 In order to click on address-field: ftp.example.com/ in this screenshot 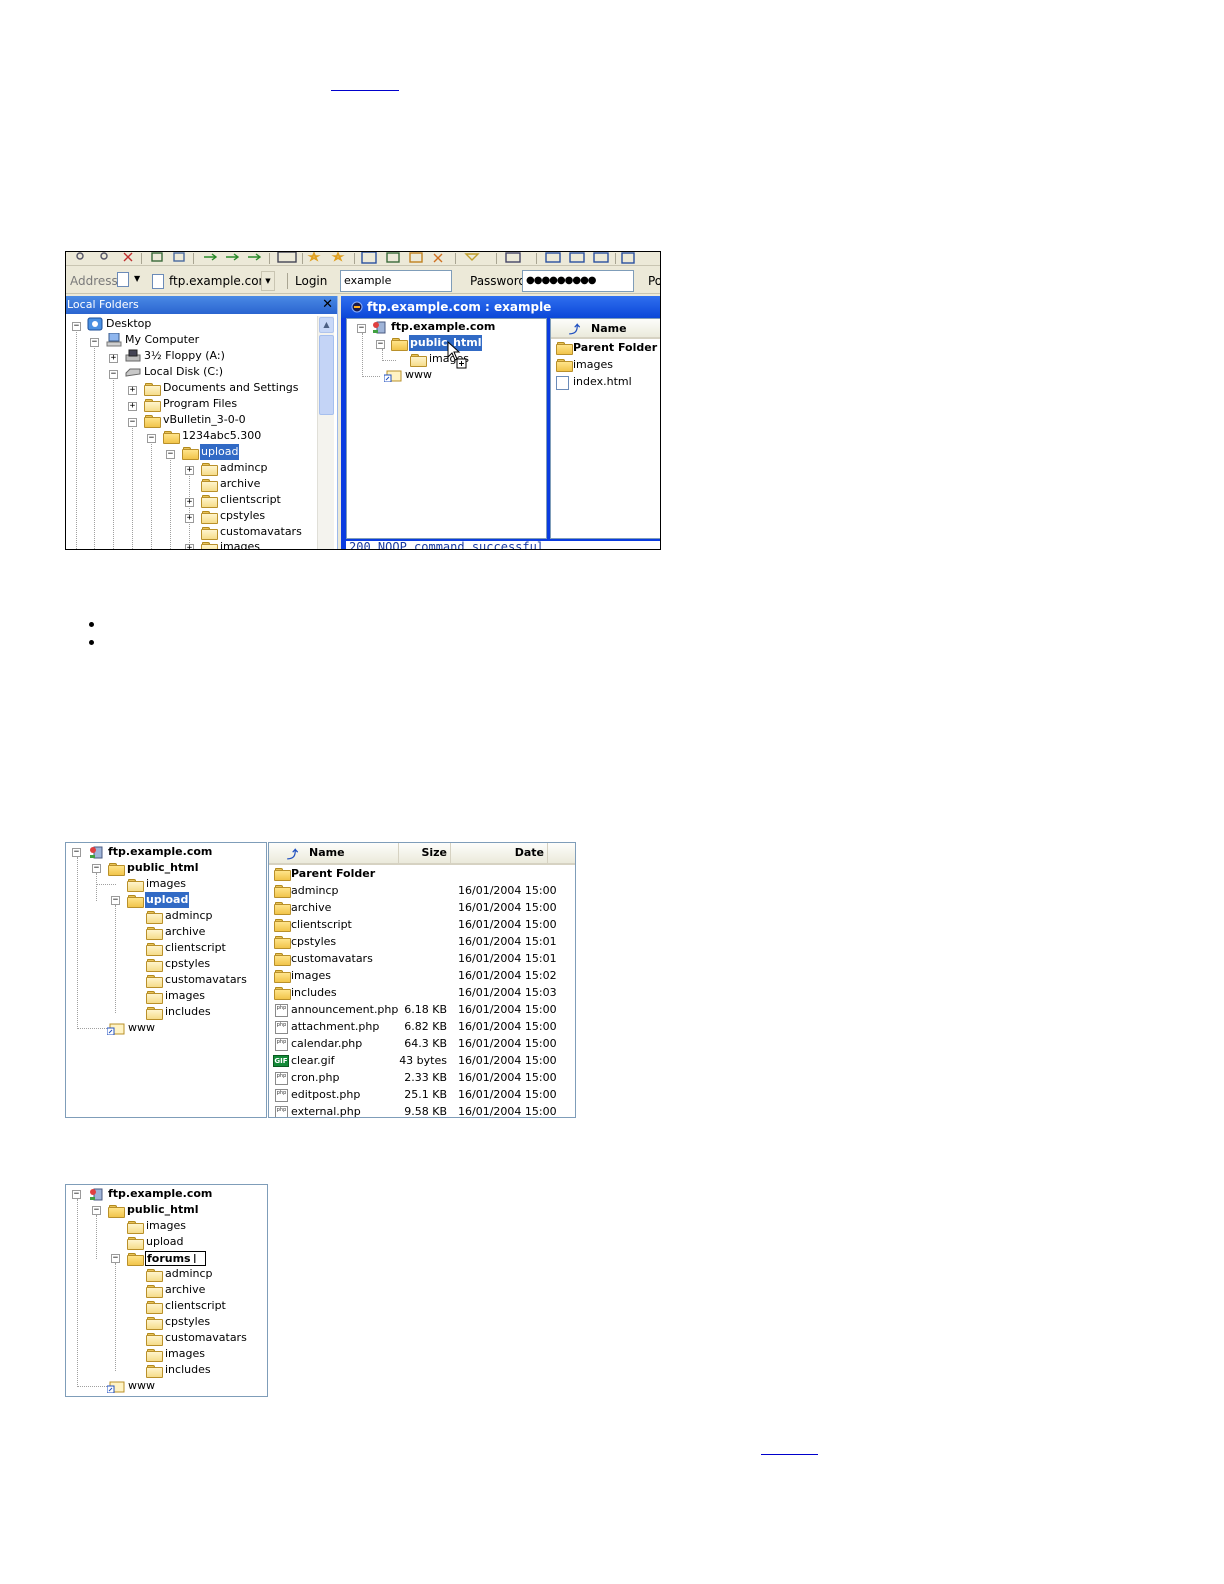, I will do `click(213, 281)`.